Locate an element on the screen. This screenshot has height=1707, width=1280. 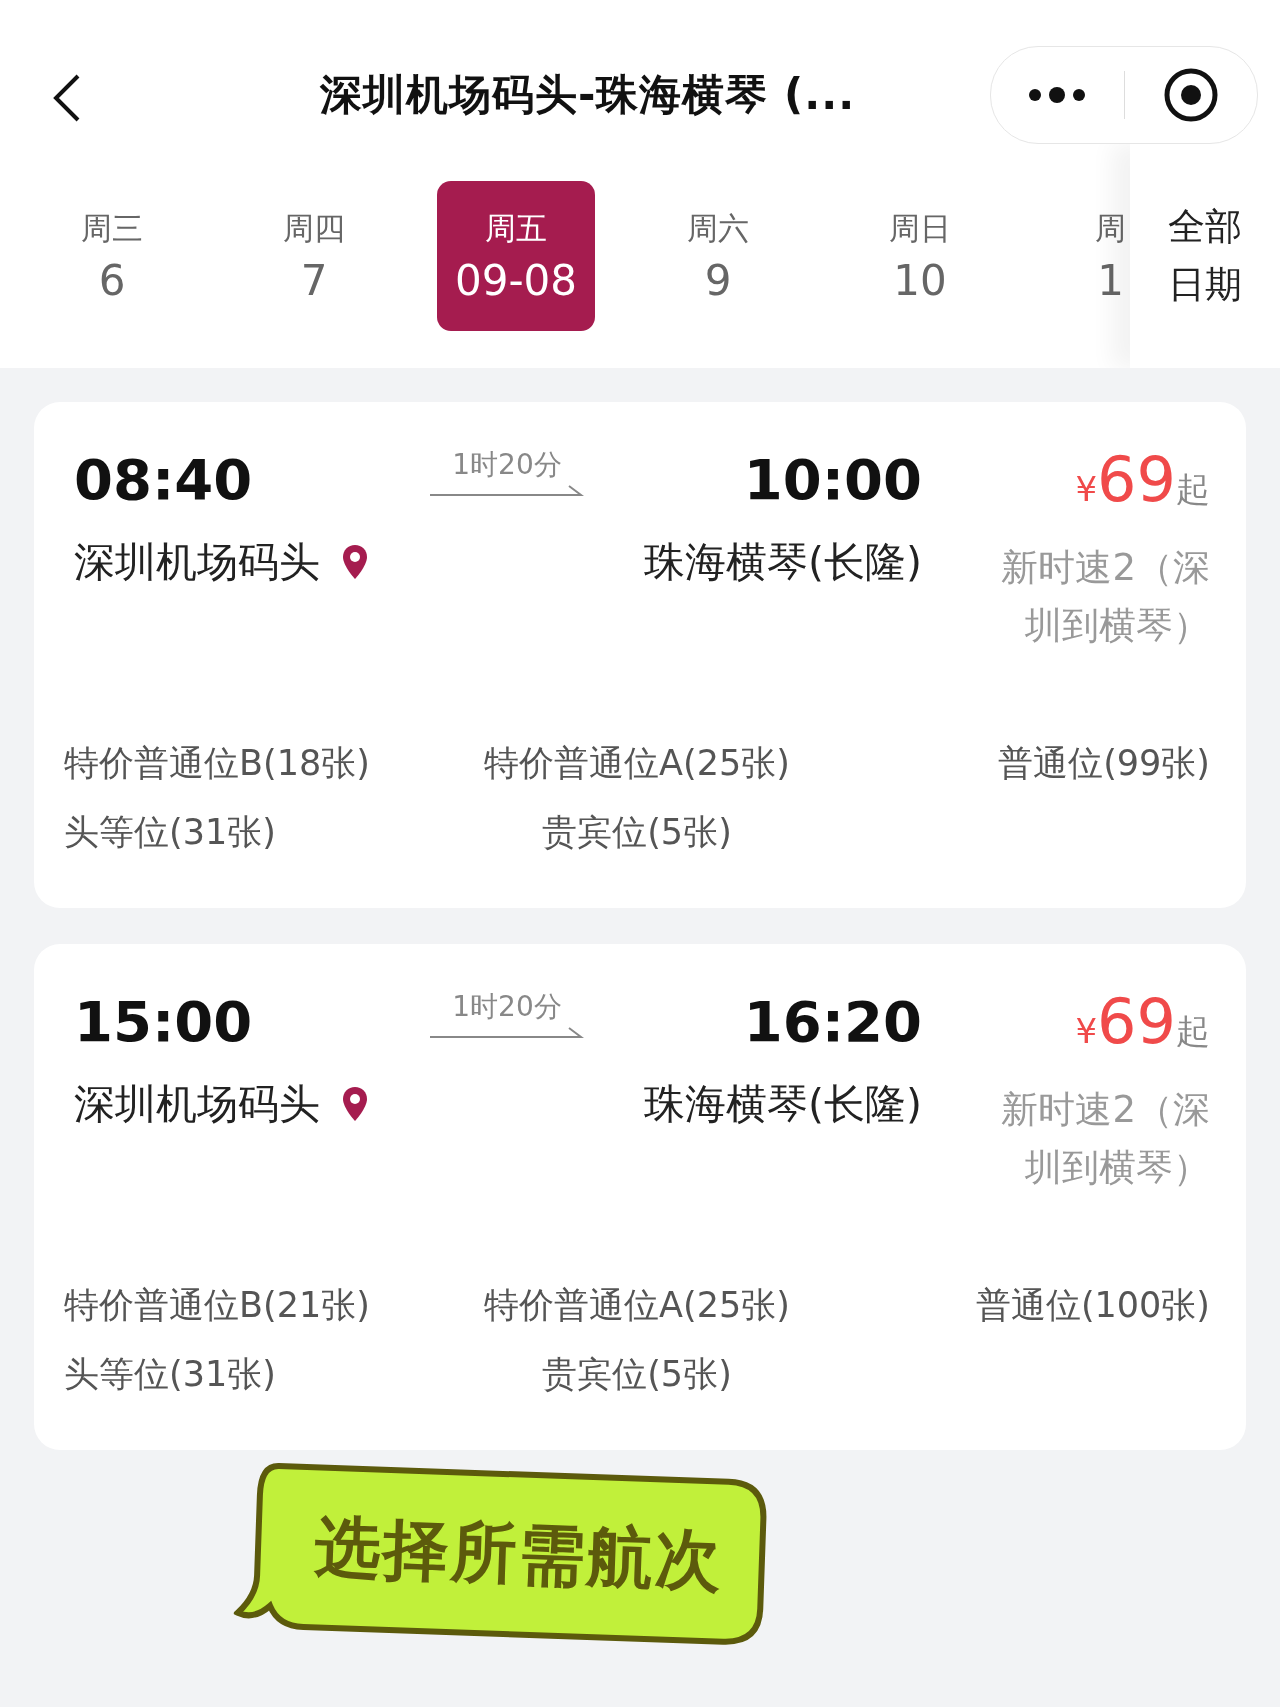
seat-class: 普通位(99张) is located at coordinates (1104, 763).